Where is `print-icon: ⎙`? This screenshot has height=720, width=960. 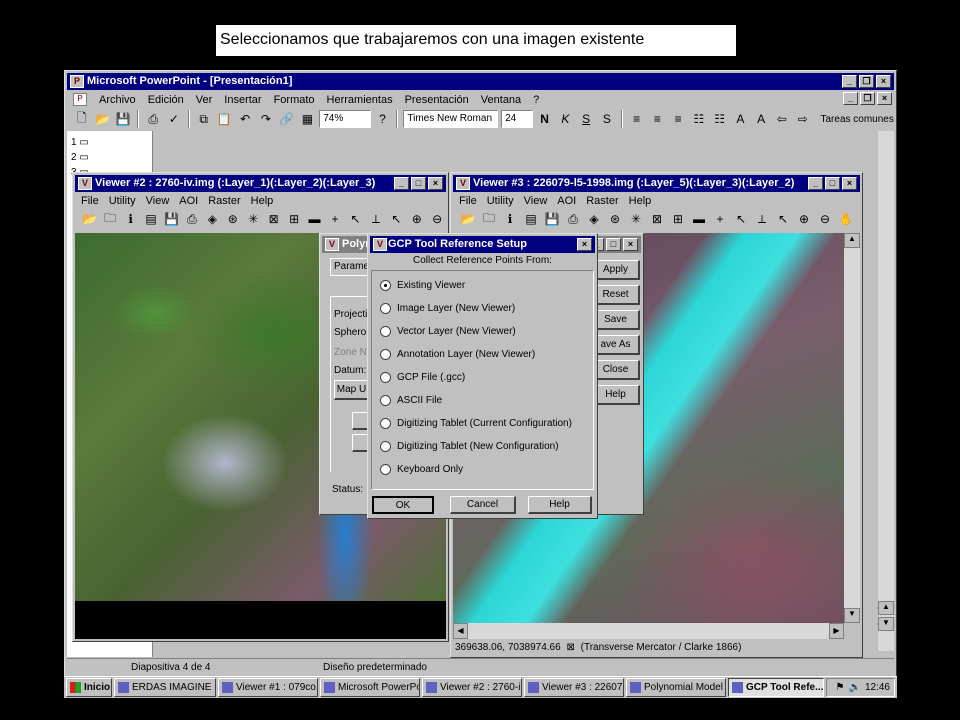
print-icon: ⎙ is located at coordinates (153, 119).